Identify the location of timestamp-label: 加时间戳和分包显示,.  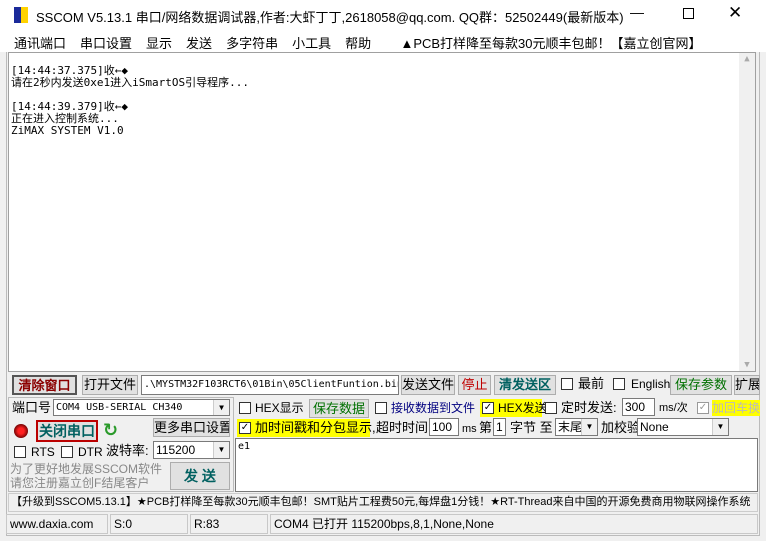
(315, 427).